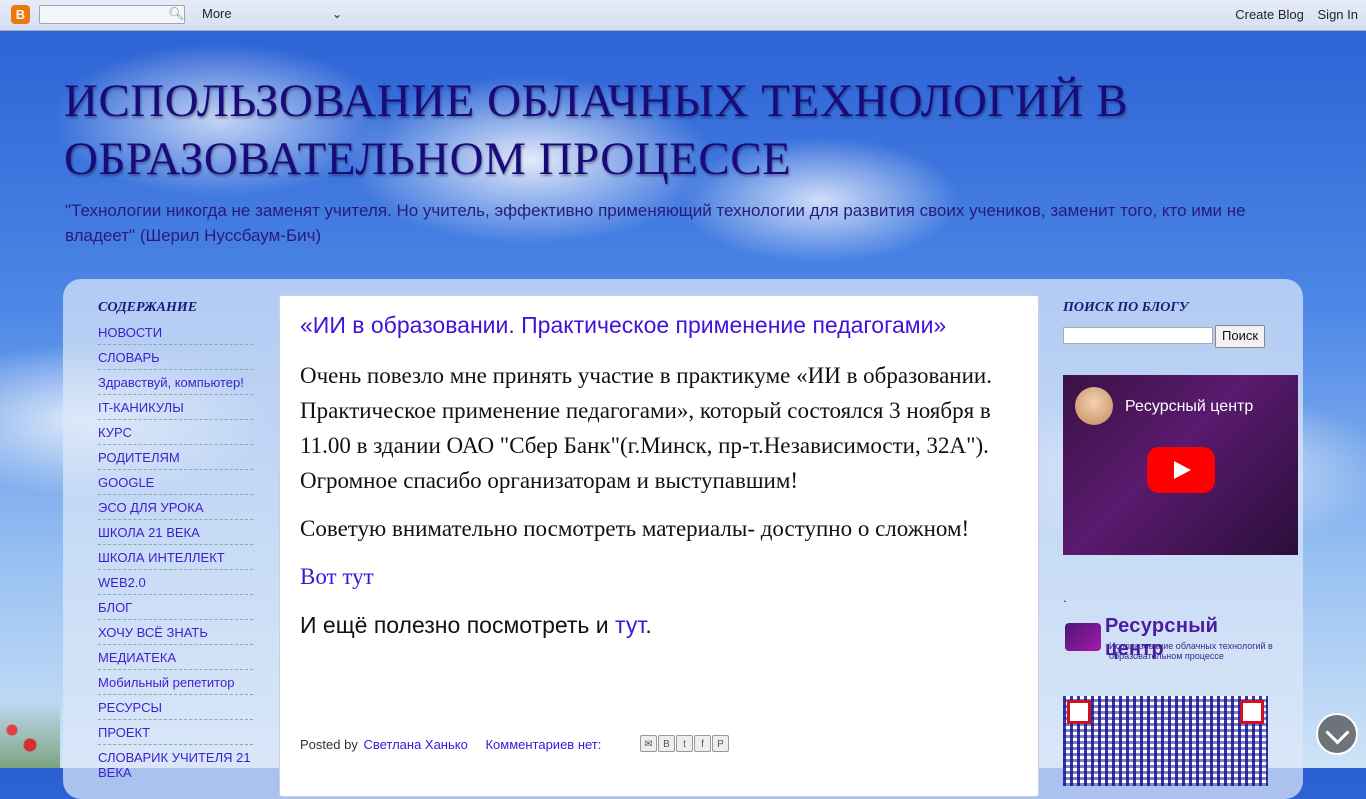 The image size is (1366, 799). What do you see at coordinates (1165, 741) in the screenshot?
I see `qr-code-image` at bounding box center [1165, 741].